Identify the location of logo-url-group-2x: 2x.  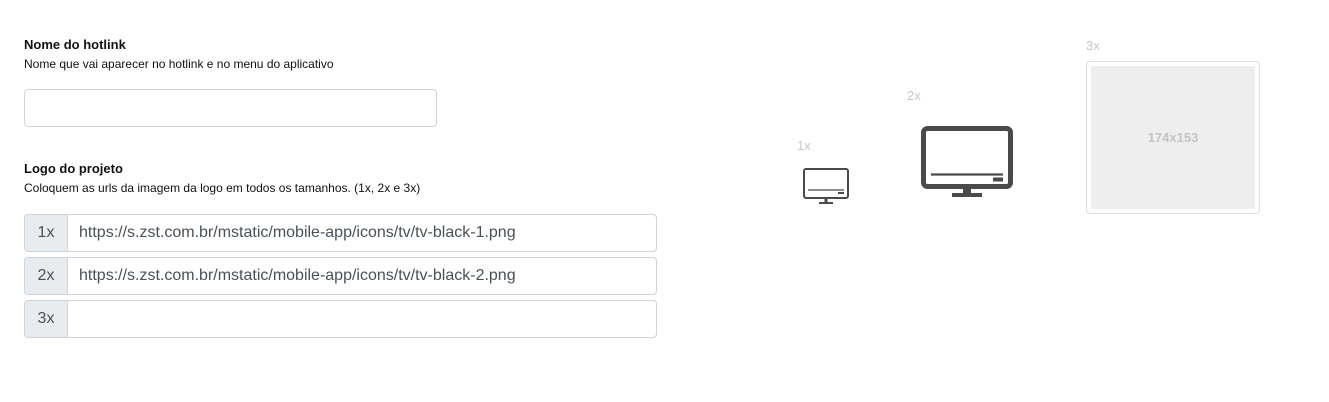
(340, 276).